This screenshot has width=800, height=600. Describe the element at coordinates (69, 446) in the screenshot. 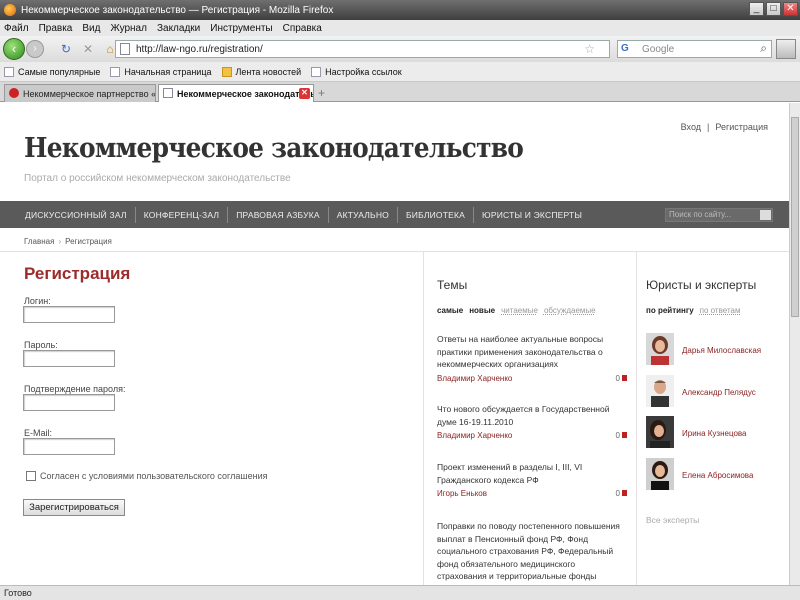

I see `email-input` at that location.